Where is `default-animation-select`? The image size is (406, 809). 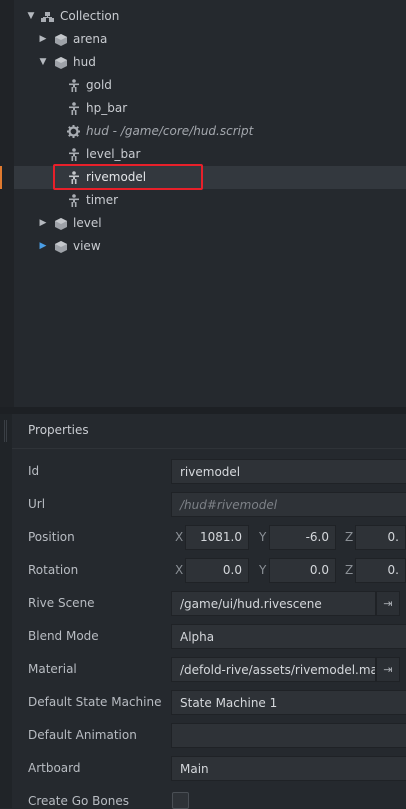 default-animation-select is located at coordinates (288, 735).